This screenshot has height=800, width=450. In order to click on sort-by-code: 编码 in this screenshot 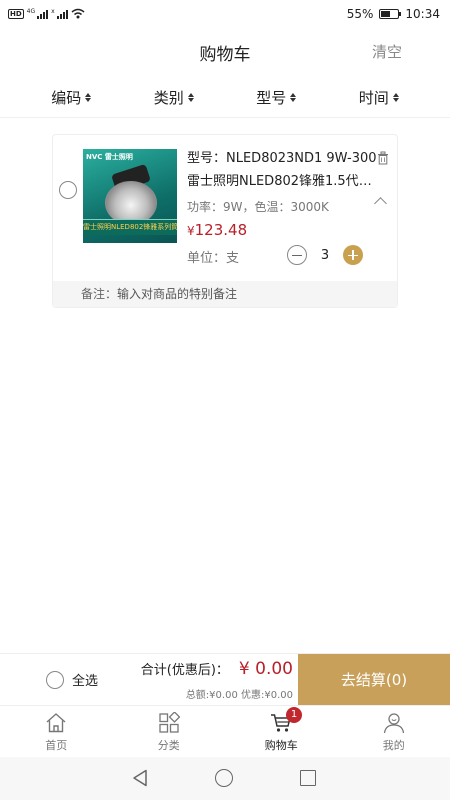, I will do `click(71, 97)`.